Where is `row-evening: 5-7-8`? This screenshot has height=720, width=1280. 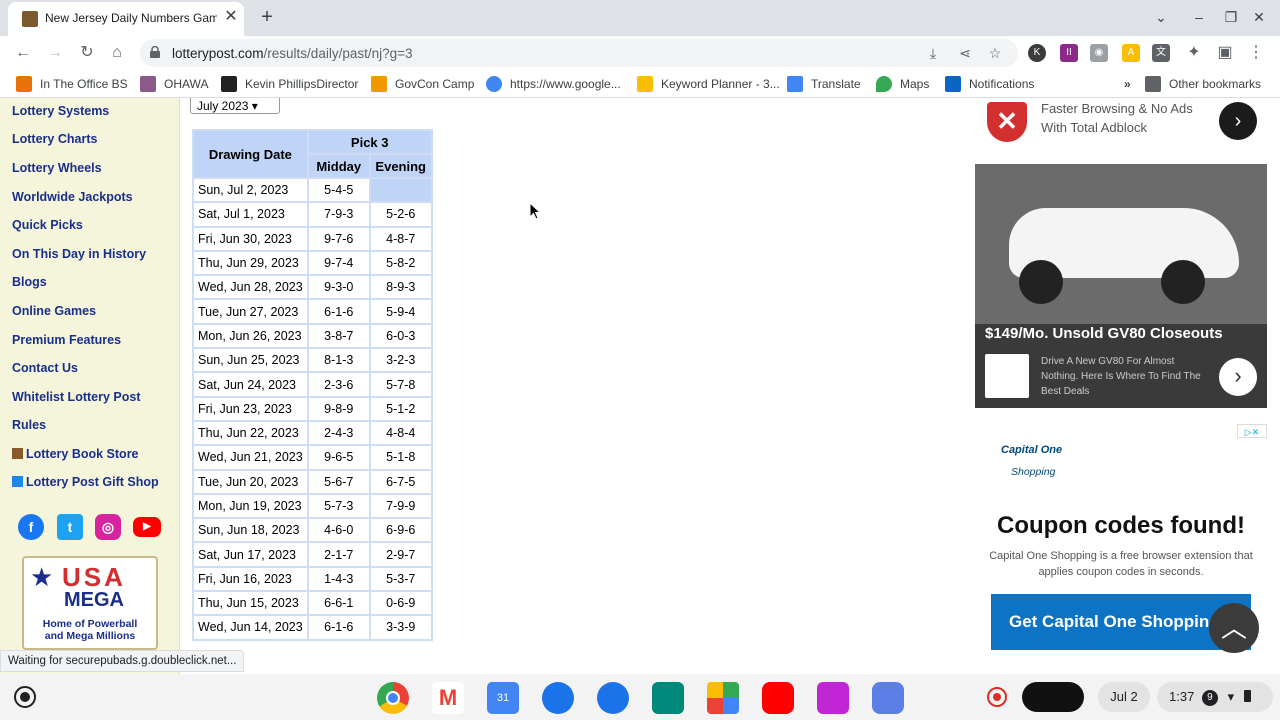
row-evening: 5-7-8 is located at coordinates (400, 384).